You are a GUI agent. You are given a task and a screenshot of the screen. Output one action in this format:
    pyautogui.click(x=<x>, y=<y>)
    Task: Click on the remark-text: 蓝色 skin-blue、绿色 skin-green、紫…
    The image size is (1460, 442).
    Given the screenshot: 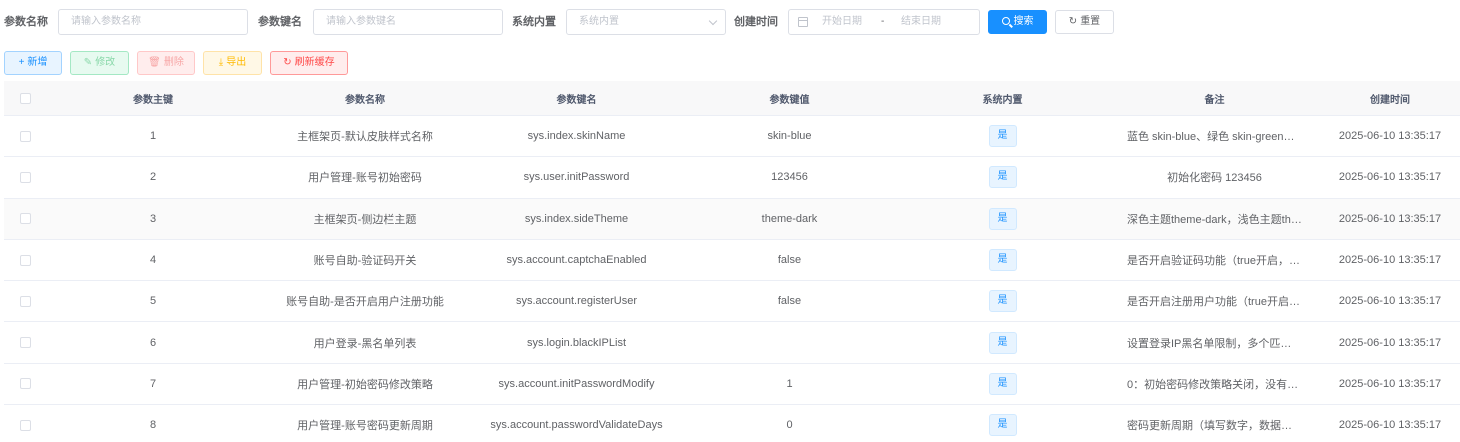 What is the action you would take?
    pyautogui.click(x=1214, y=137)
    